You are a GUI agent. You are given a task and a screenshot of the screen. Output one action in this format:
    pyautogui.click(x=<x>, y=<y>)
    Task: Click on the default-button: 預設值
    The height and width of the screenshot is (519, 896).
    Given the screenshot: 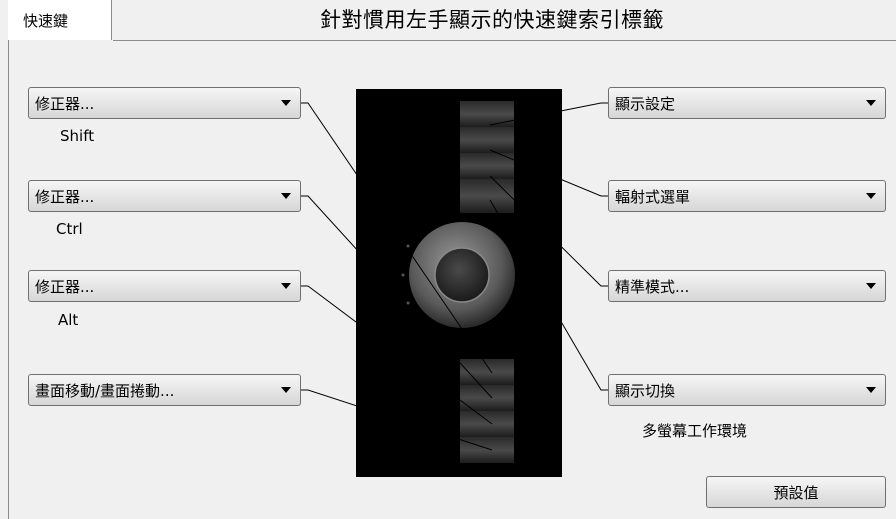 What is the action you would take?
    pyautogui.click(x=796, y=492)
    